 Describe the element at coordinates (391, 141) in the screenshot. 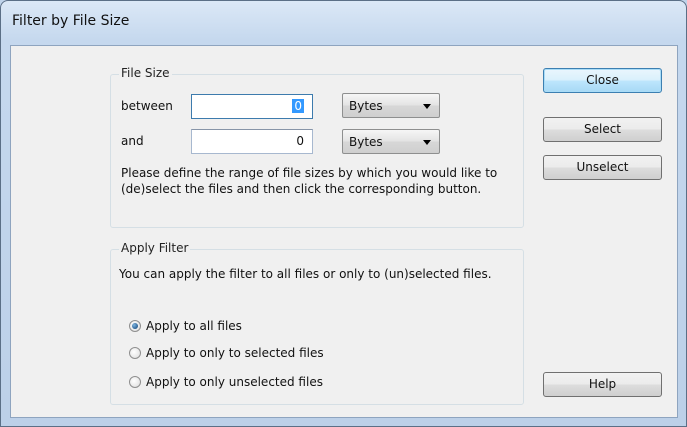

I see `max-size-unit-select: Bytes` at that location.